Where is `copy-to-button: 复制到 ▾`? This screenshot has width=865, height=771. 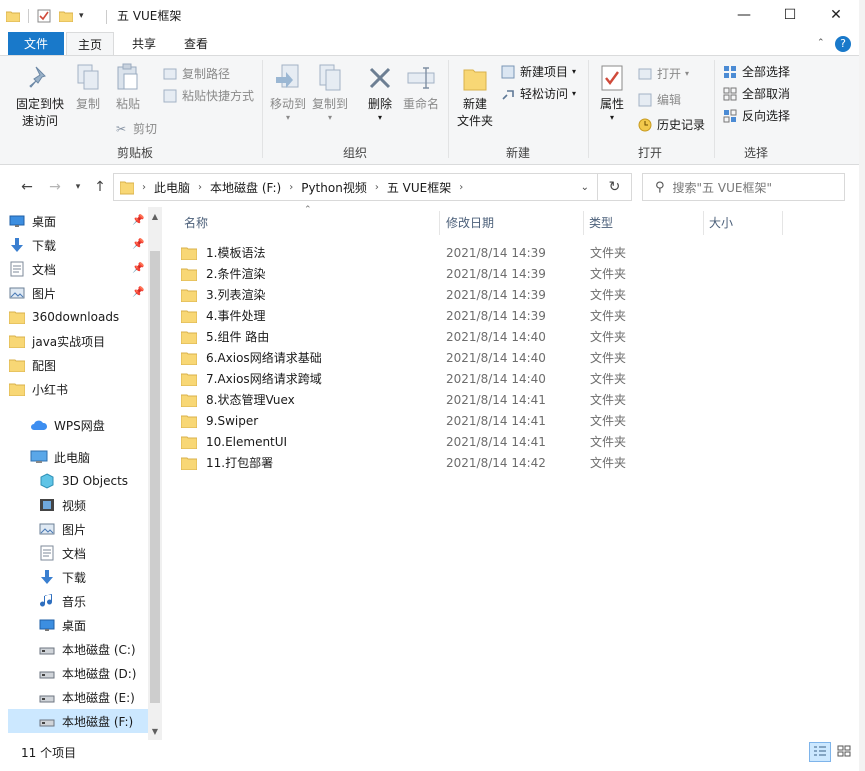 copy-to-button: 复制到 ▾ is located at coordinates (330, 92).